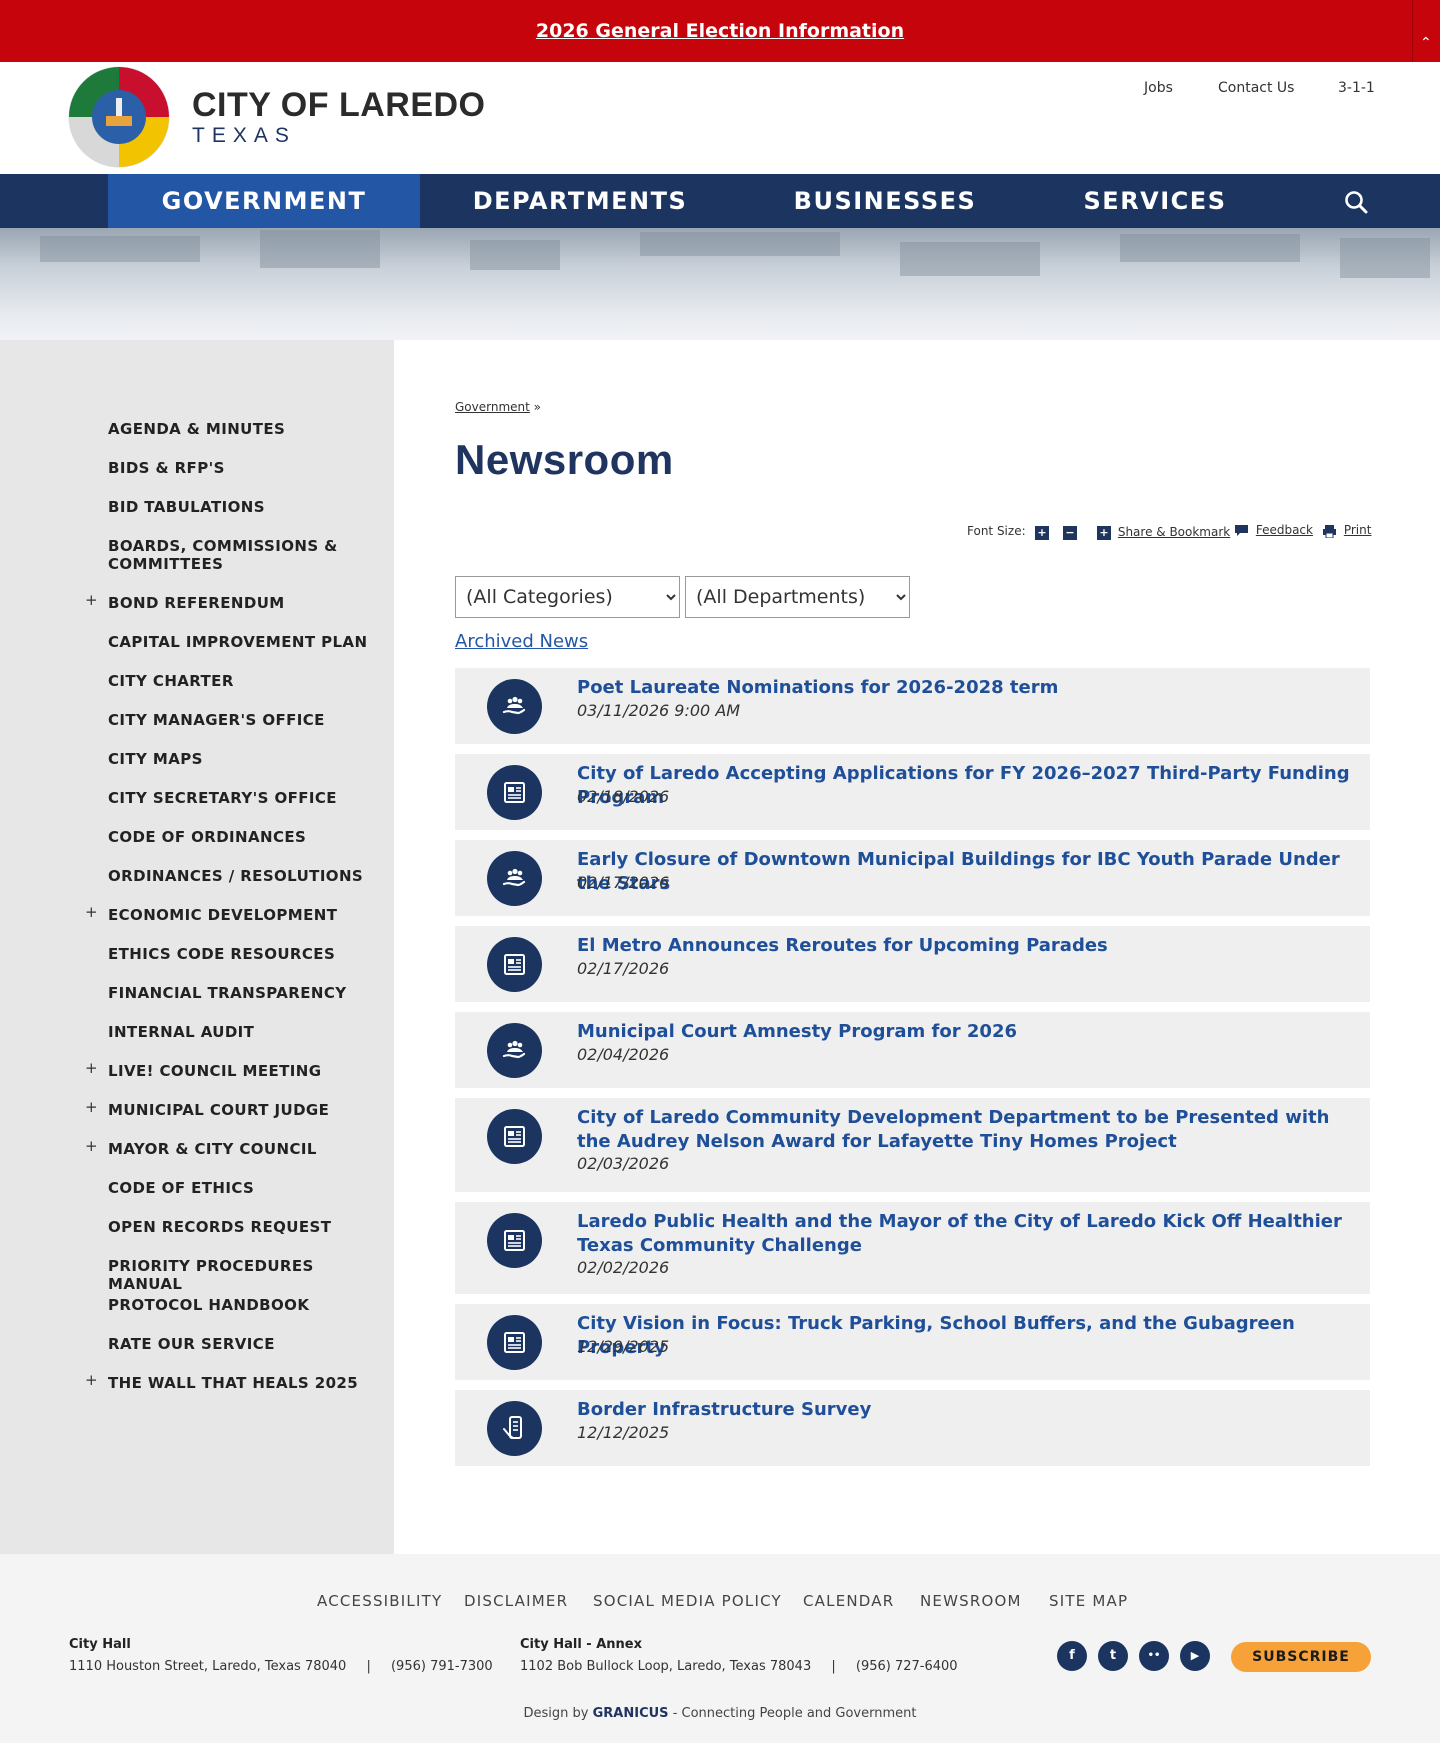  I want to click on sidebar-item: CITY SECRETARY'S OFFICE, so click(248, 798).